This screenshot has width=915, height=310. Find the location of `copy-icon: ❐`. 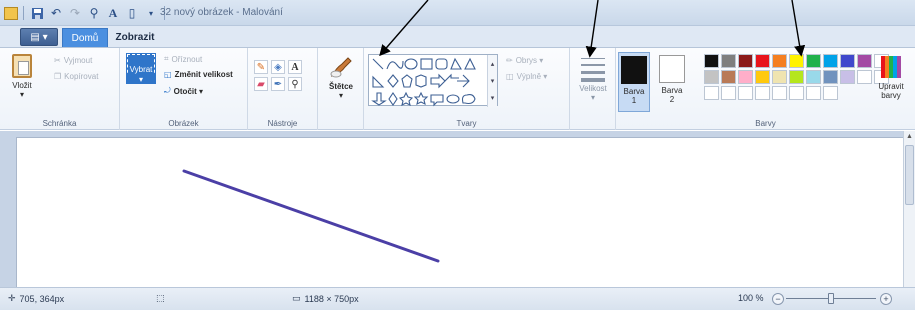

copy-icon: ❐ is located at coordinates (58, 76).